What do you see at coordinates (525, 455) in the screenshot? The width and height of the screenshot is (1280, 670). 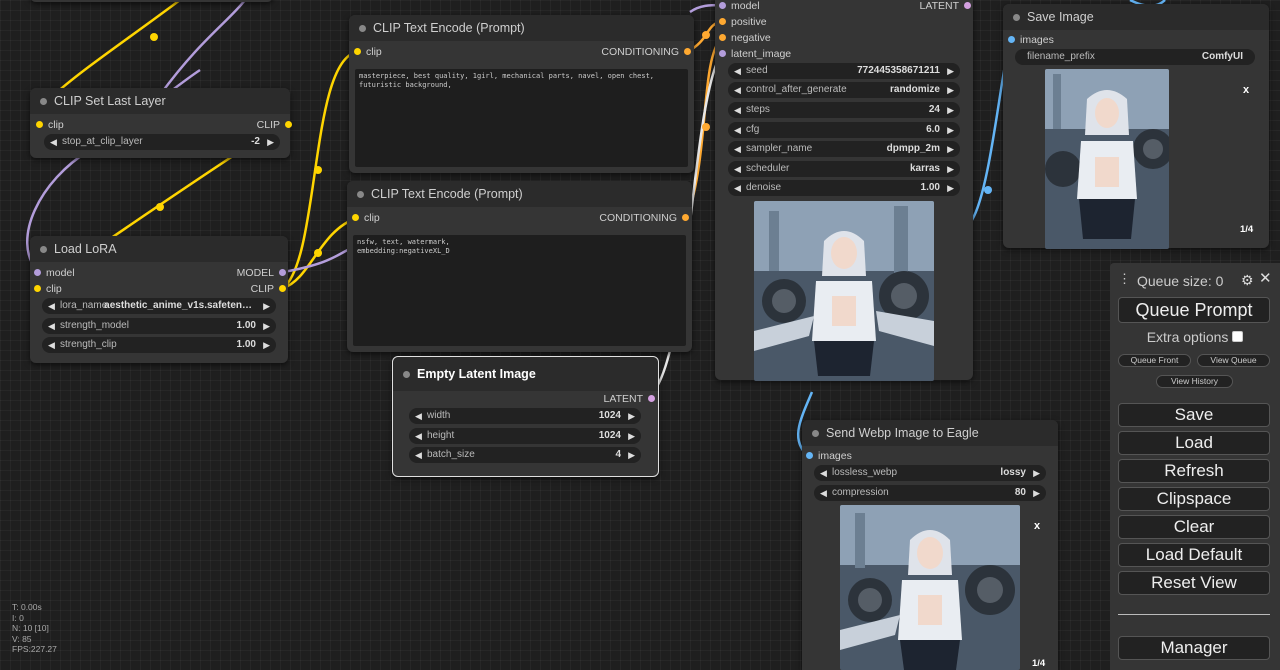 I see `batch-size-widget: ◀ batch_size 4 ▶` at bounding box center [525, 455].